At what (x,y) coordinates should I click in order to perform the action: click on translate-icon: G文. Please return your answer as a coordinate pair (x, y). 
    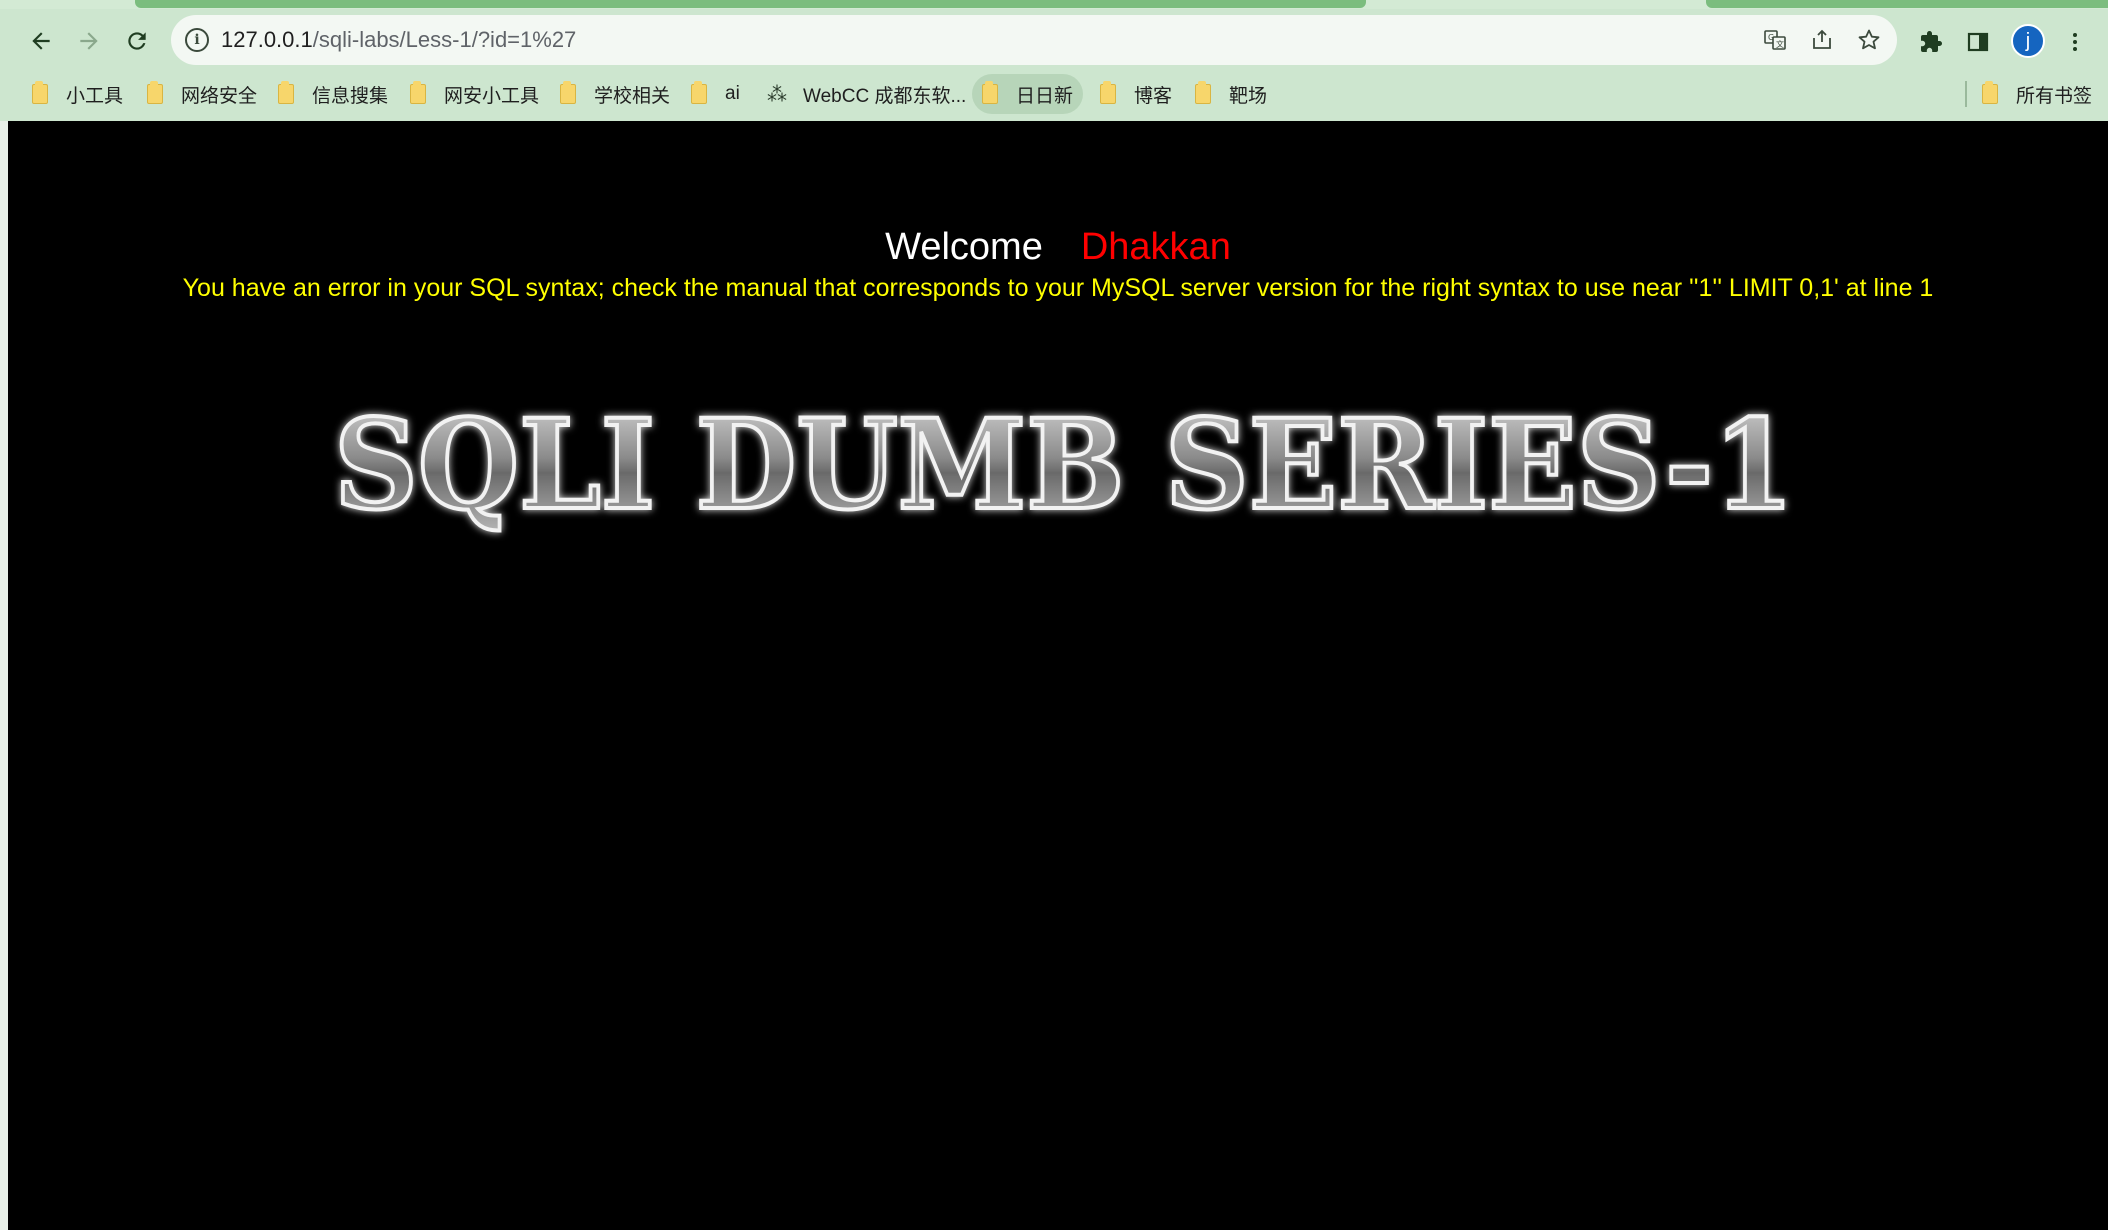
    Looking at the image, I should click on (1775, 40).